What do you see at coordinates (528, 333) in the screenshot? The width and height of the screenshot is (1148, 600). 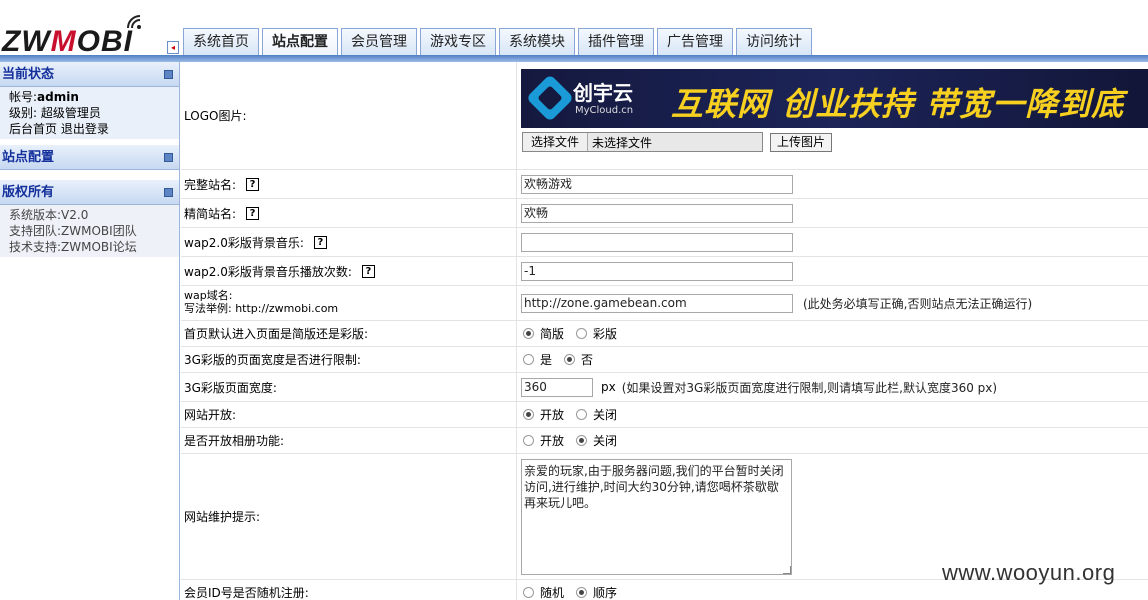 I see `radio-simple` at bounding box center [528, 333].